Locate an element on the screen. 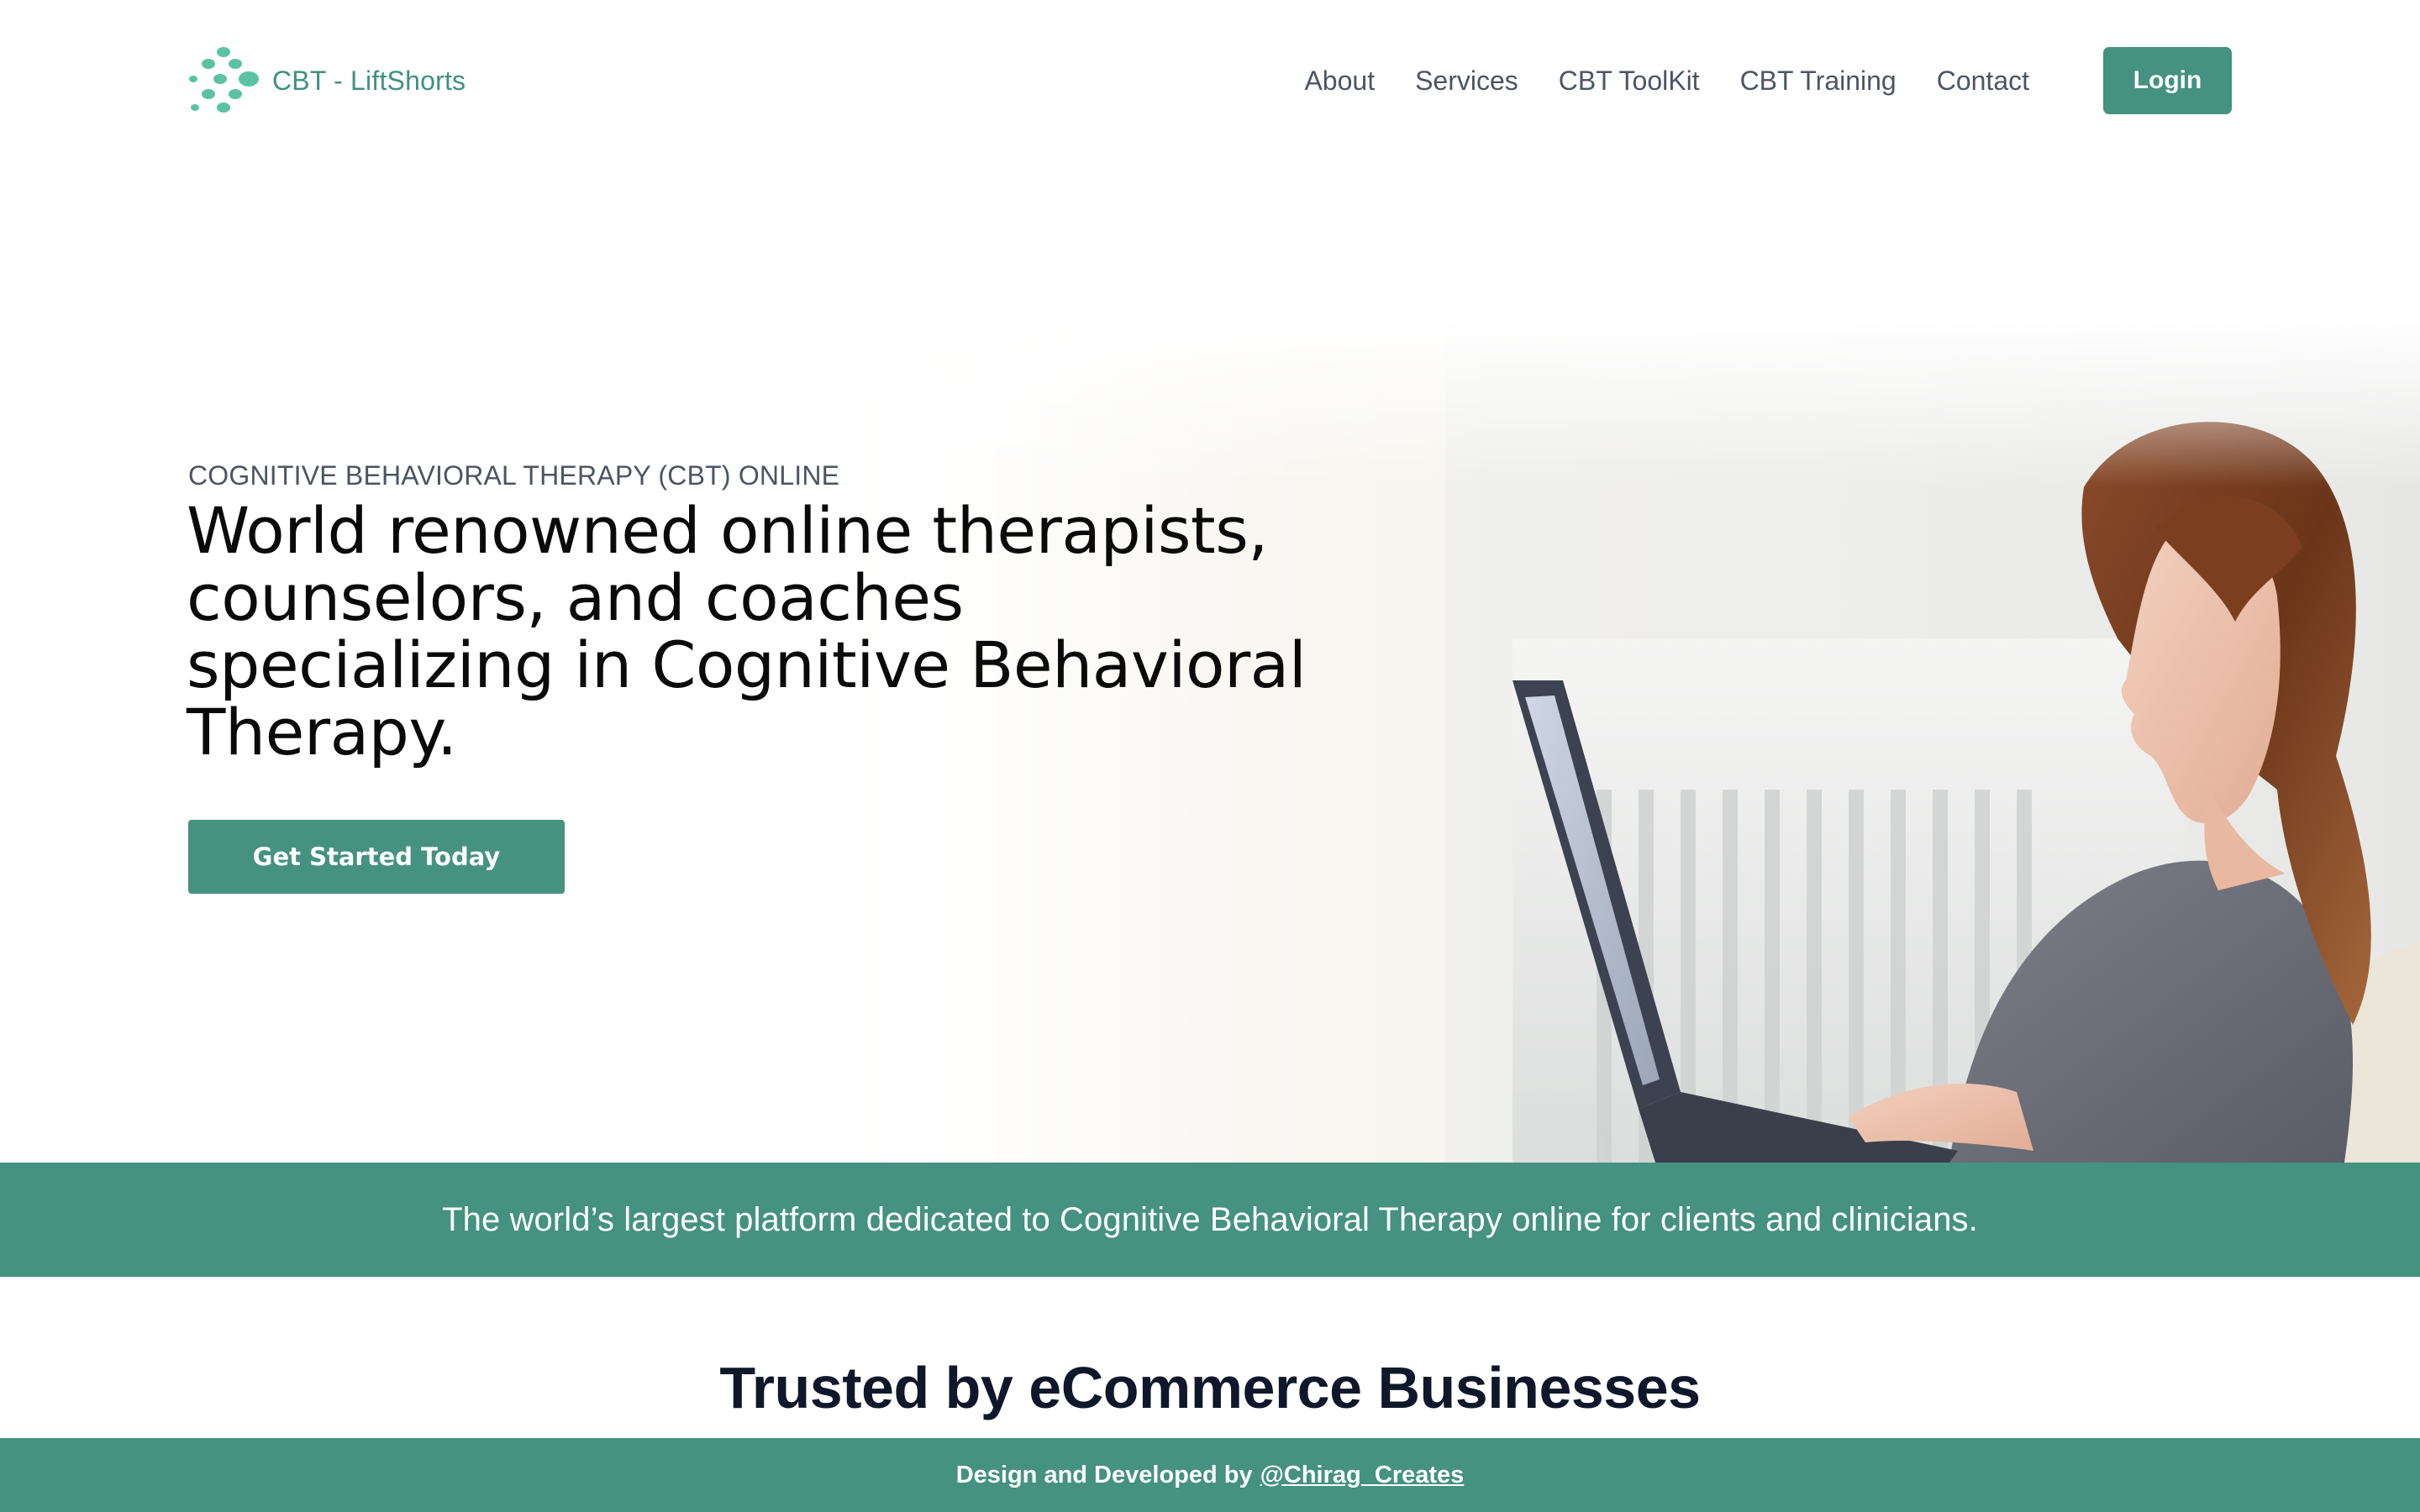 This screenshot has width=2420, height=1512. get-started-button: Get Started Today is located at coordinates (376, 857).